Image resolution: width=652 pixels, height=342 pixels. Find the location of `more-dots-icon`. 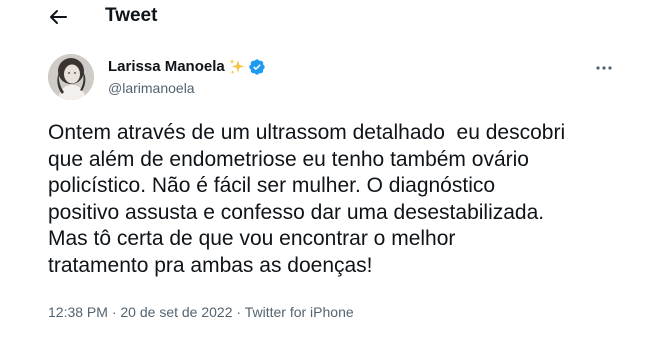

more-dots-icon is located at coordinates (604, 68).